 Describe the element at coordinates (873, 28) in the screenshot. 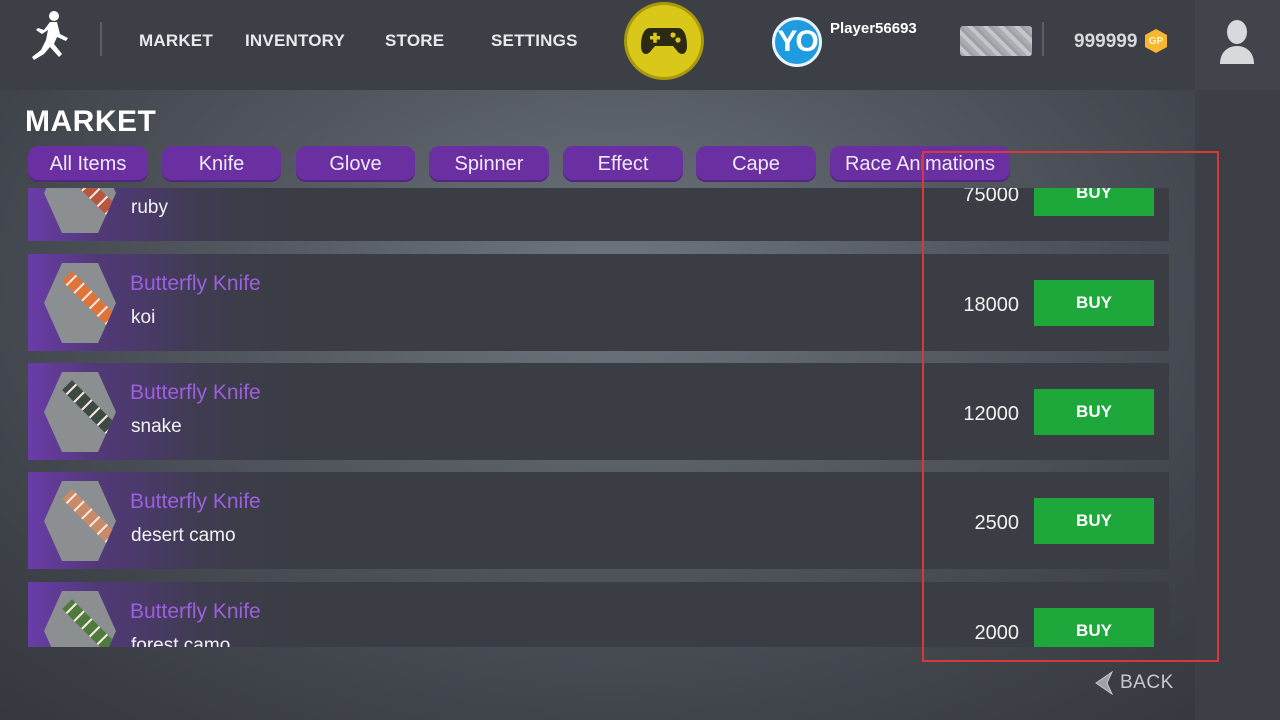

I see `player-name: Player56693` at that location.